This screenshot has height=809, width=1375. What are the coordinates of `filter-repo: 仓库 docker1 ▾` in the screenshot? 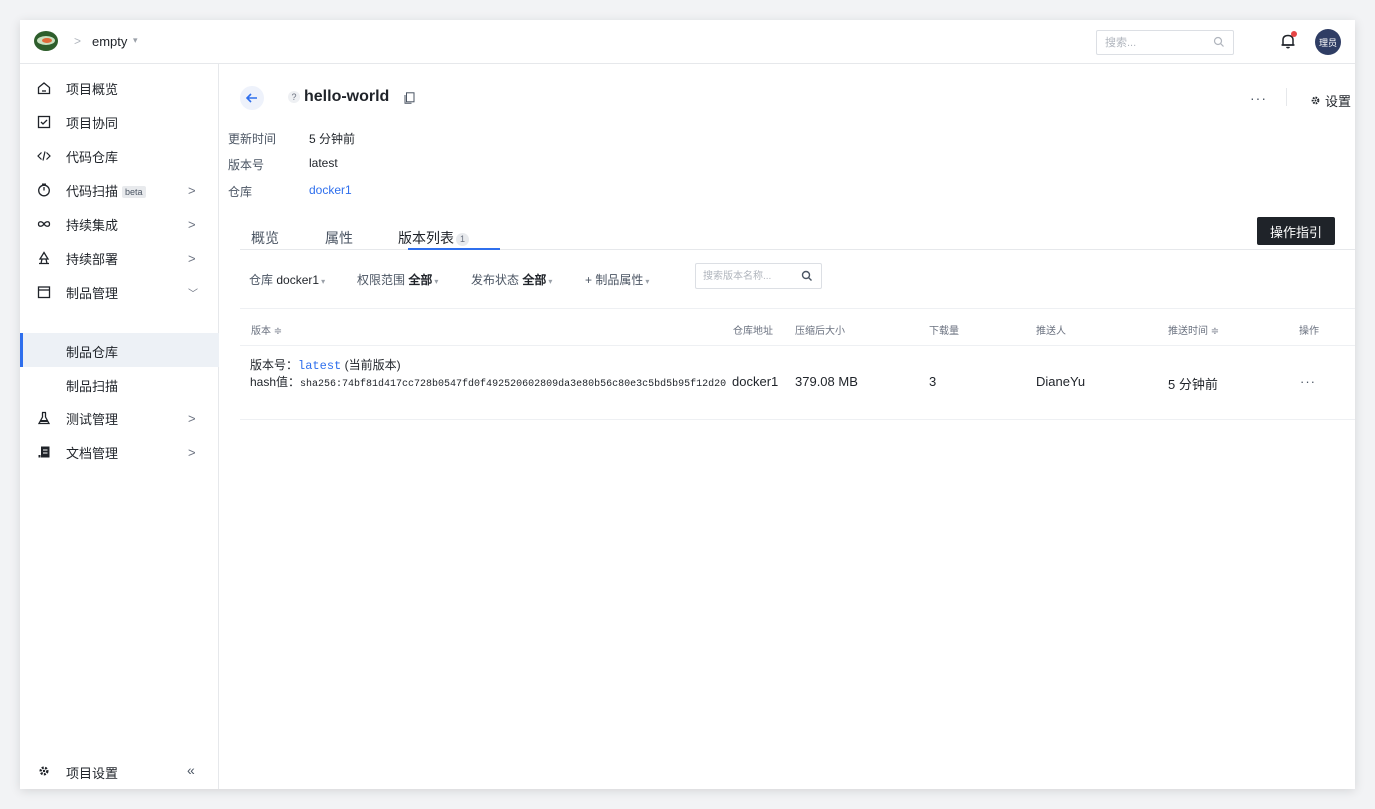 It's located at (287, 279).